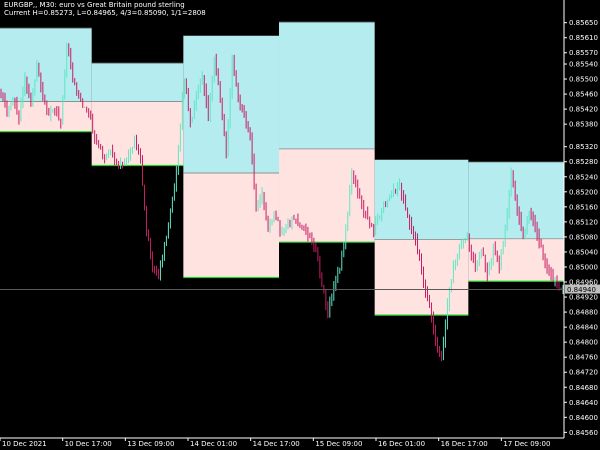 The image size is (600, 450). What do you see at coordinates (526, 444) in the screenshot?
I see `time-tick-label: 17 Dec 09:00` at bounding box center [526, 444].